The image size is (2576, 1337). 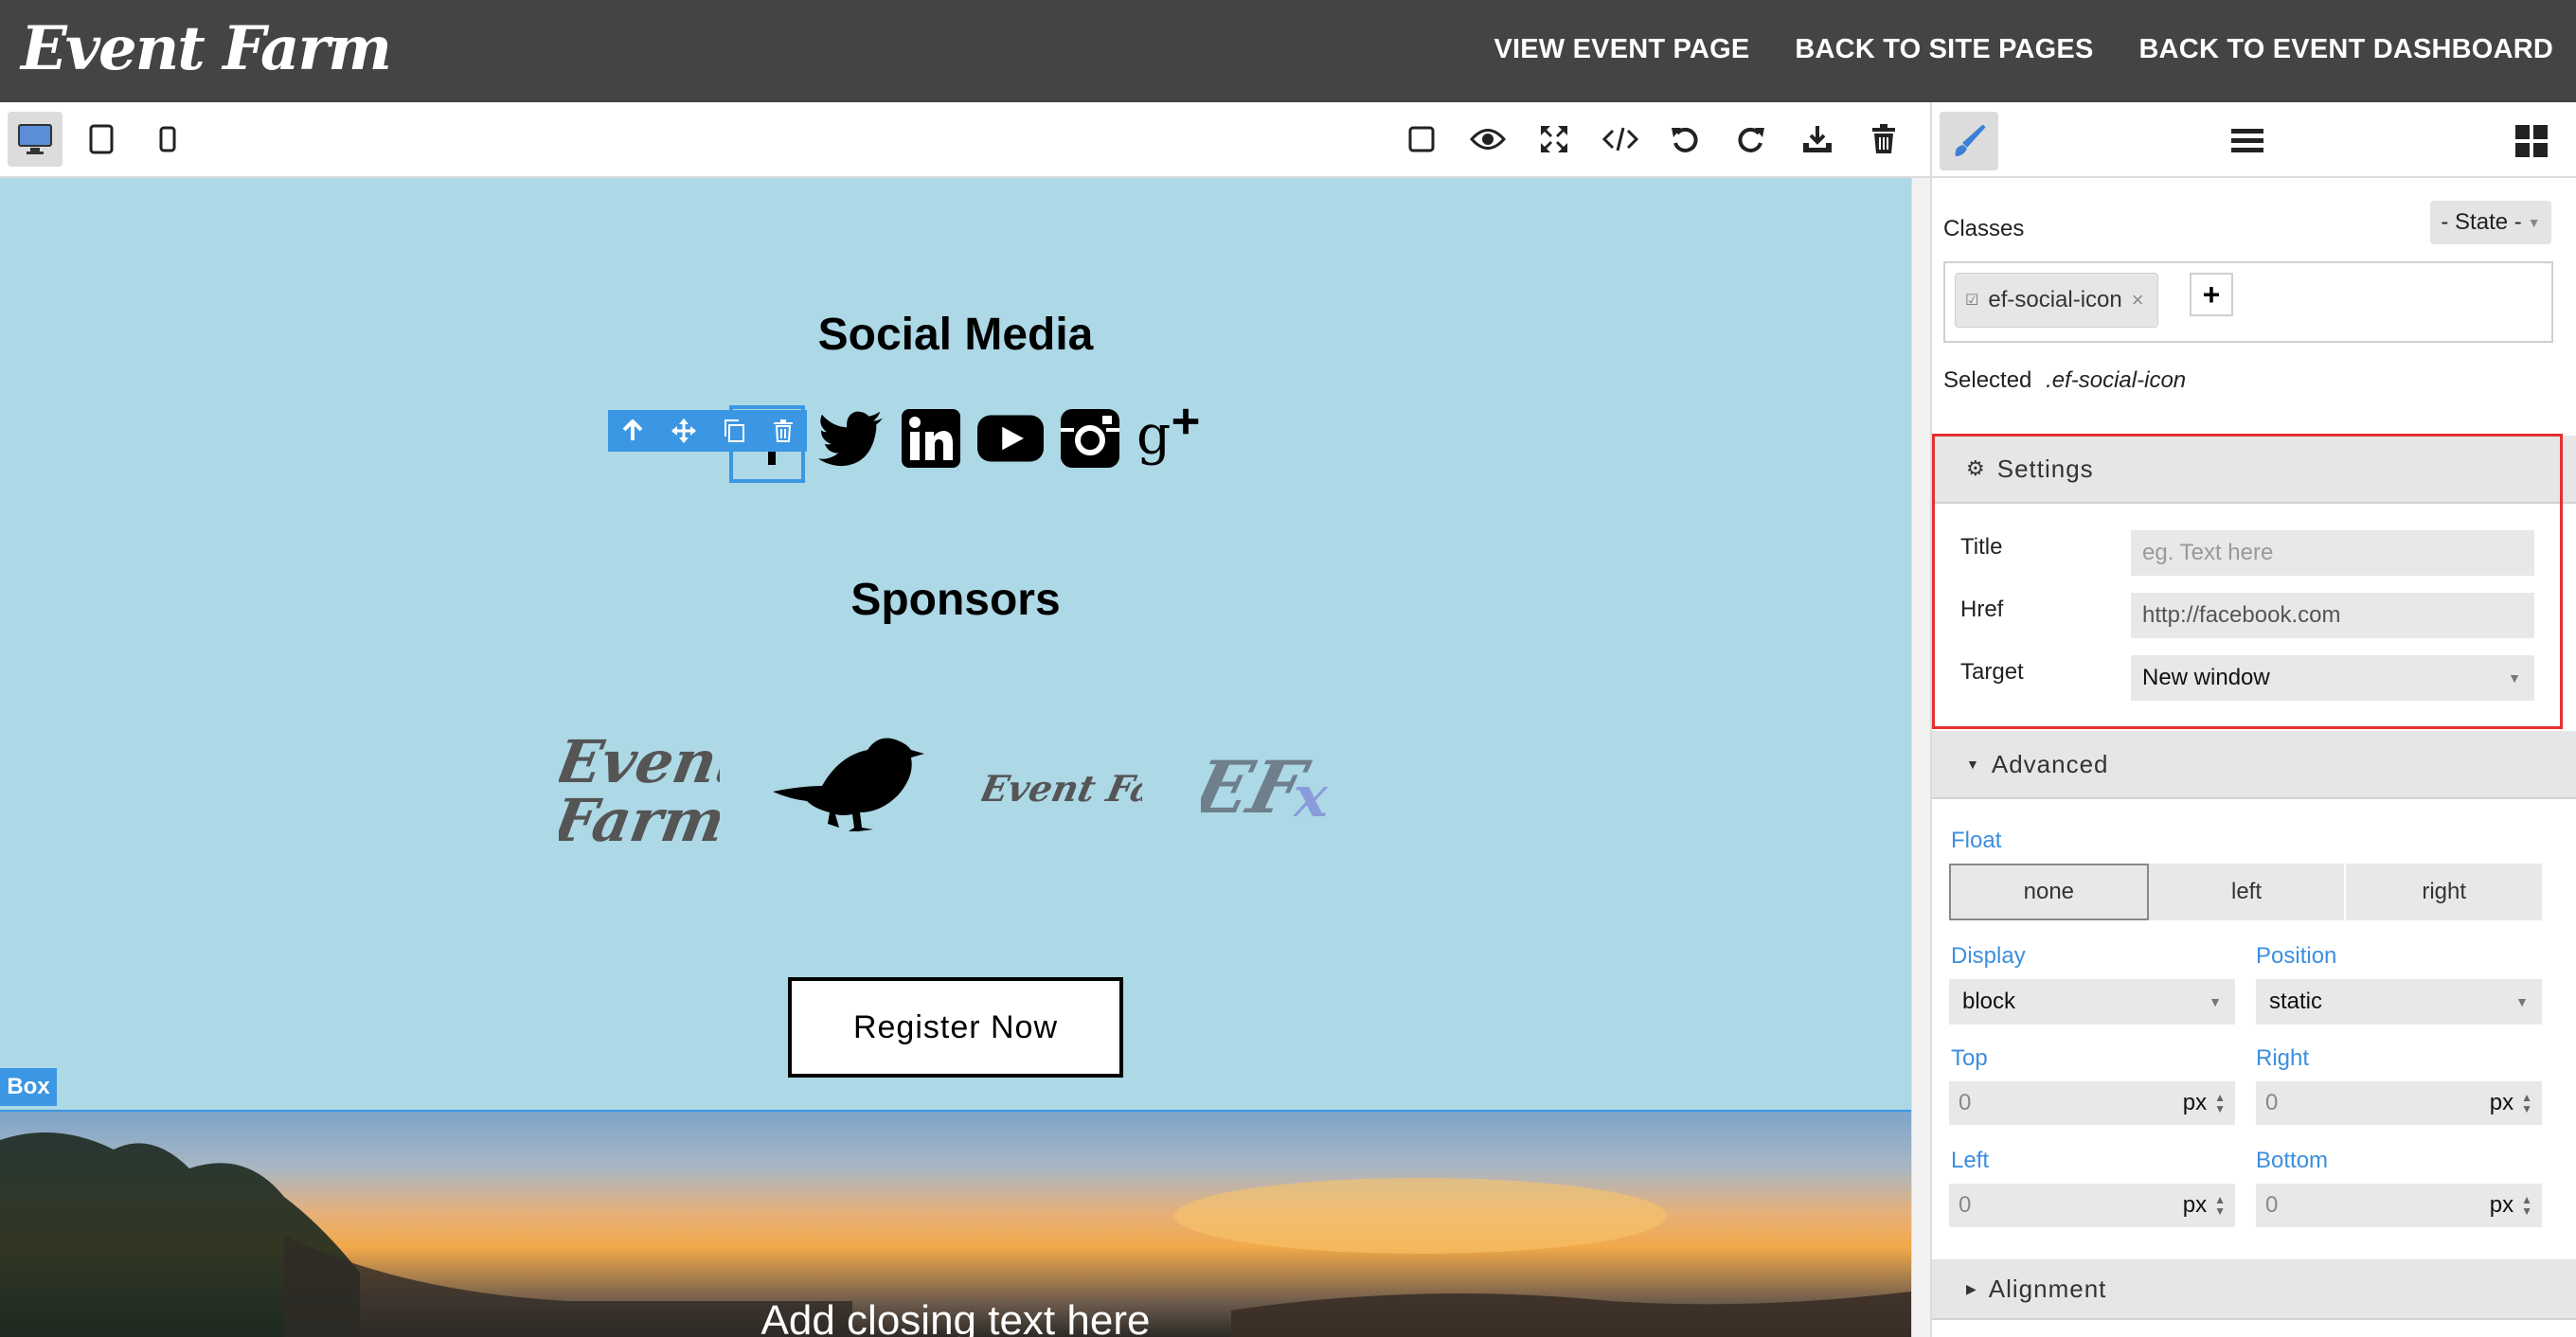 I want to click on bottom-input-value: 0, so click(x=2272, y=1205).